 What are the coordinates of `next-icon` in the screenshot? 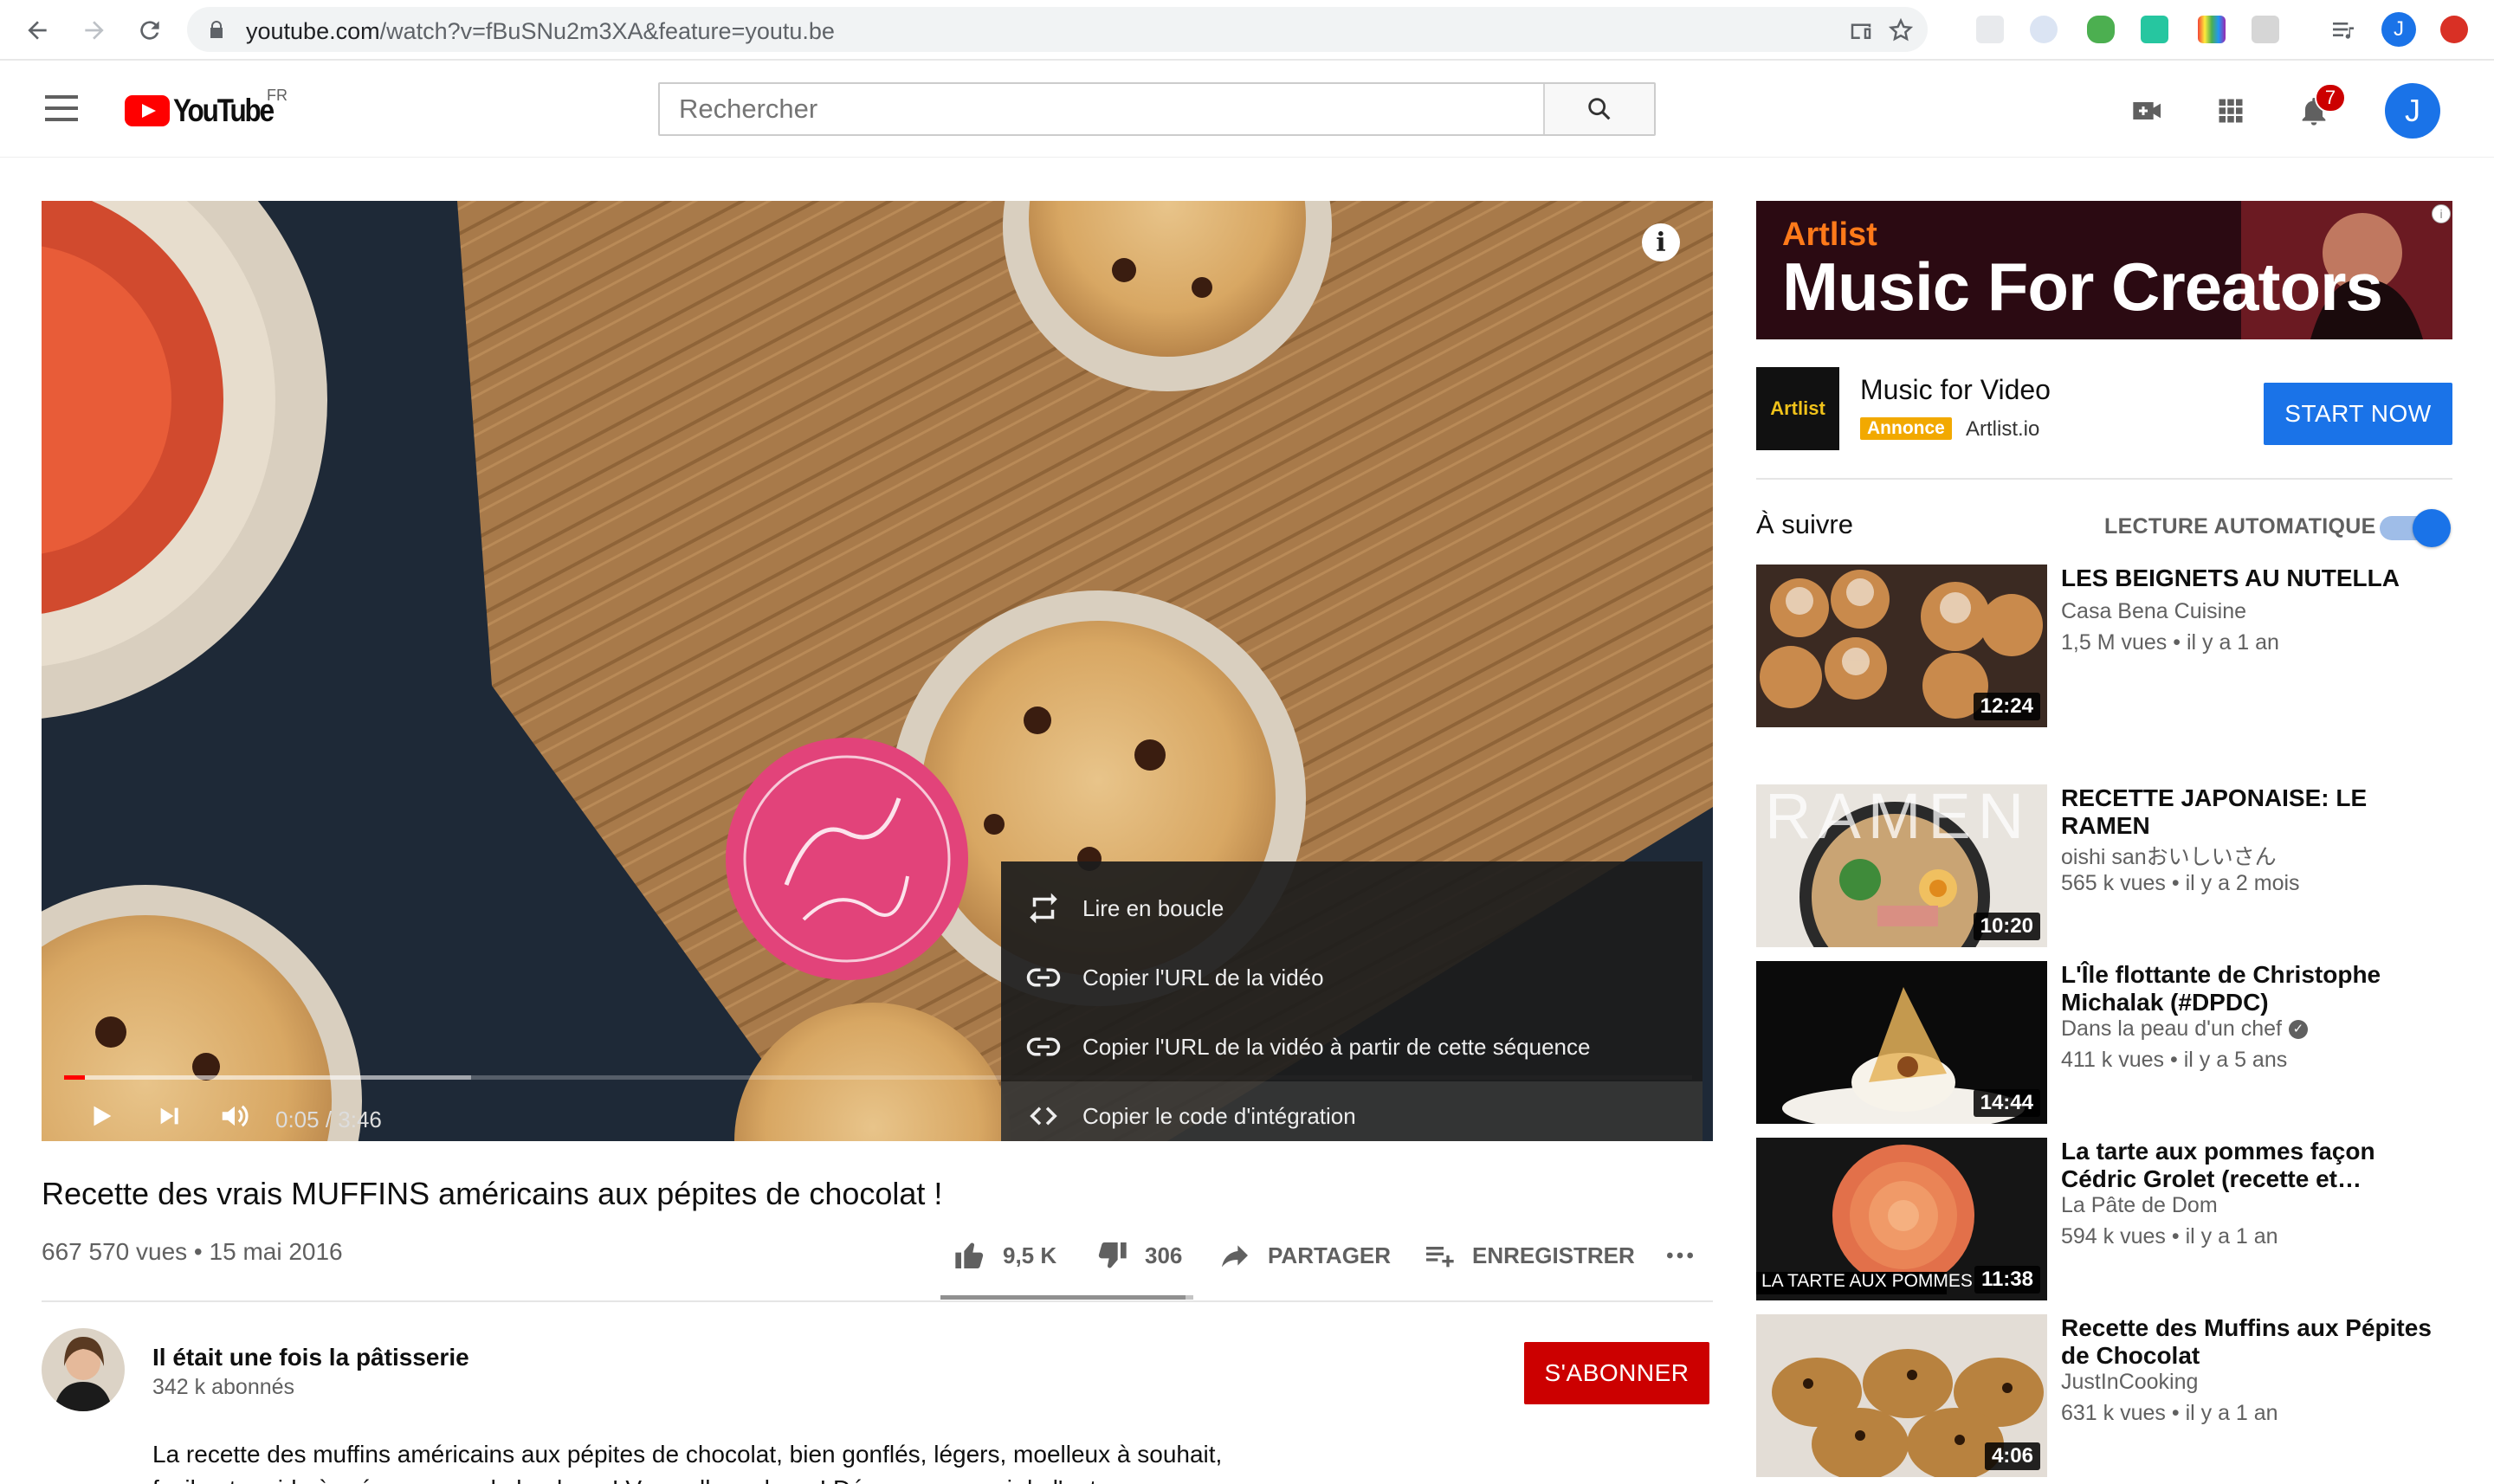 It's located at (169, 1116).